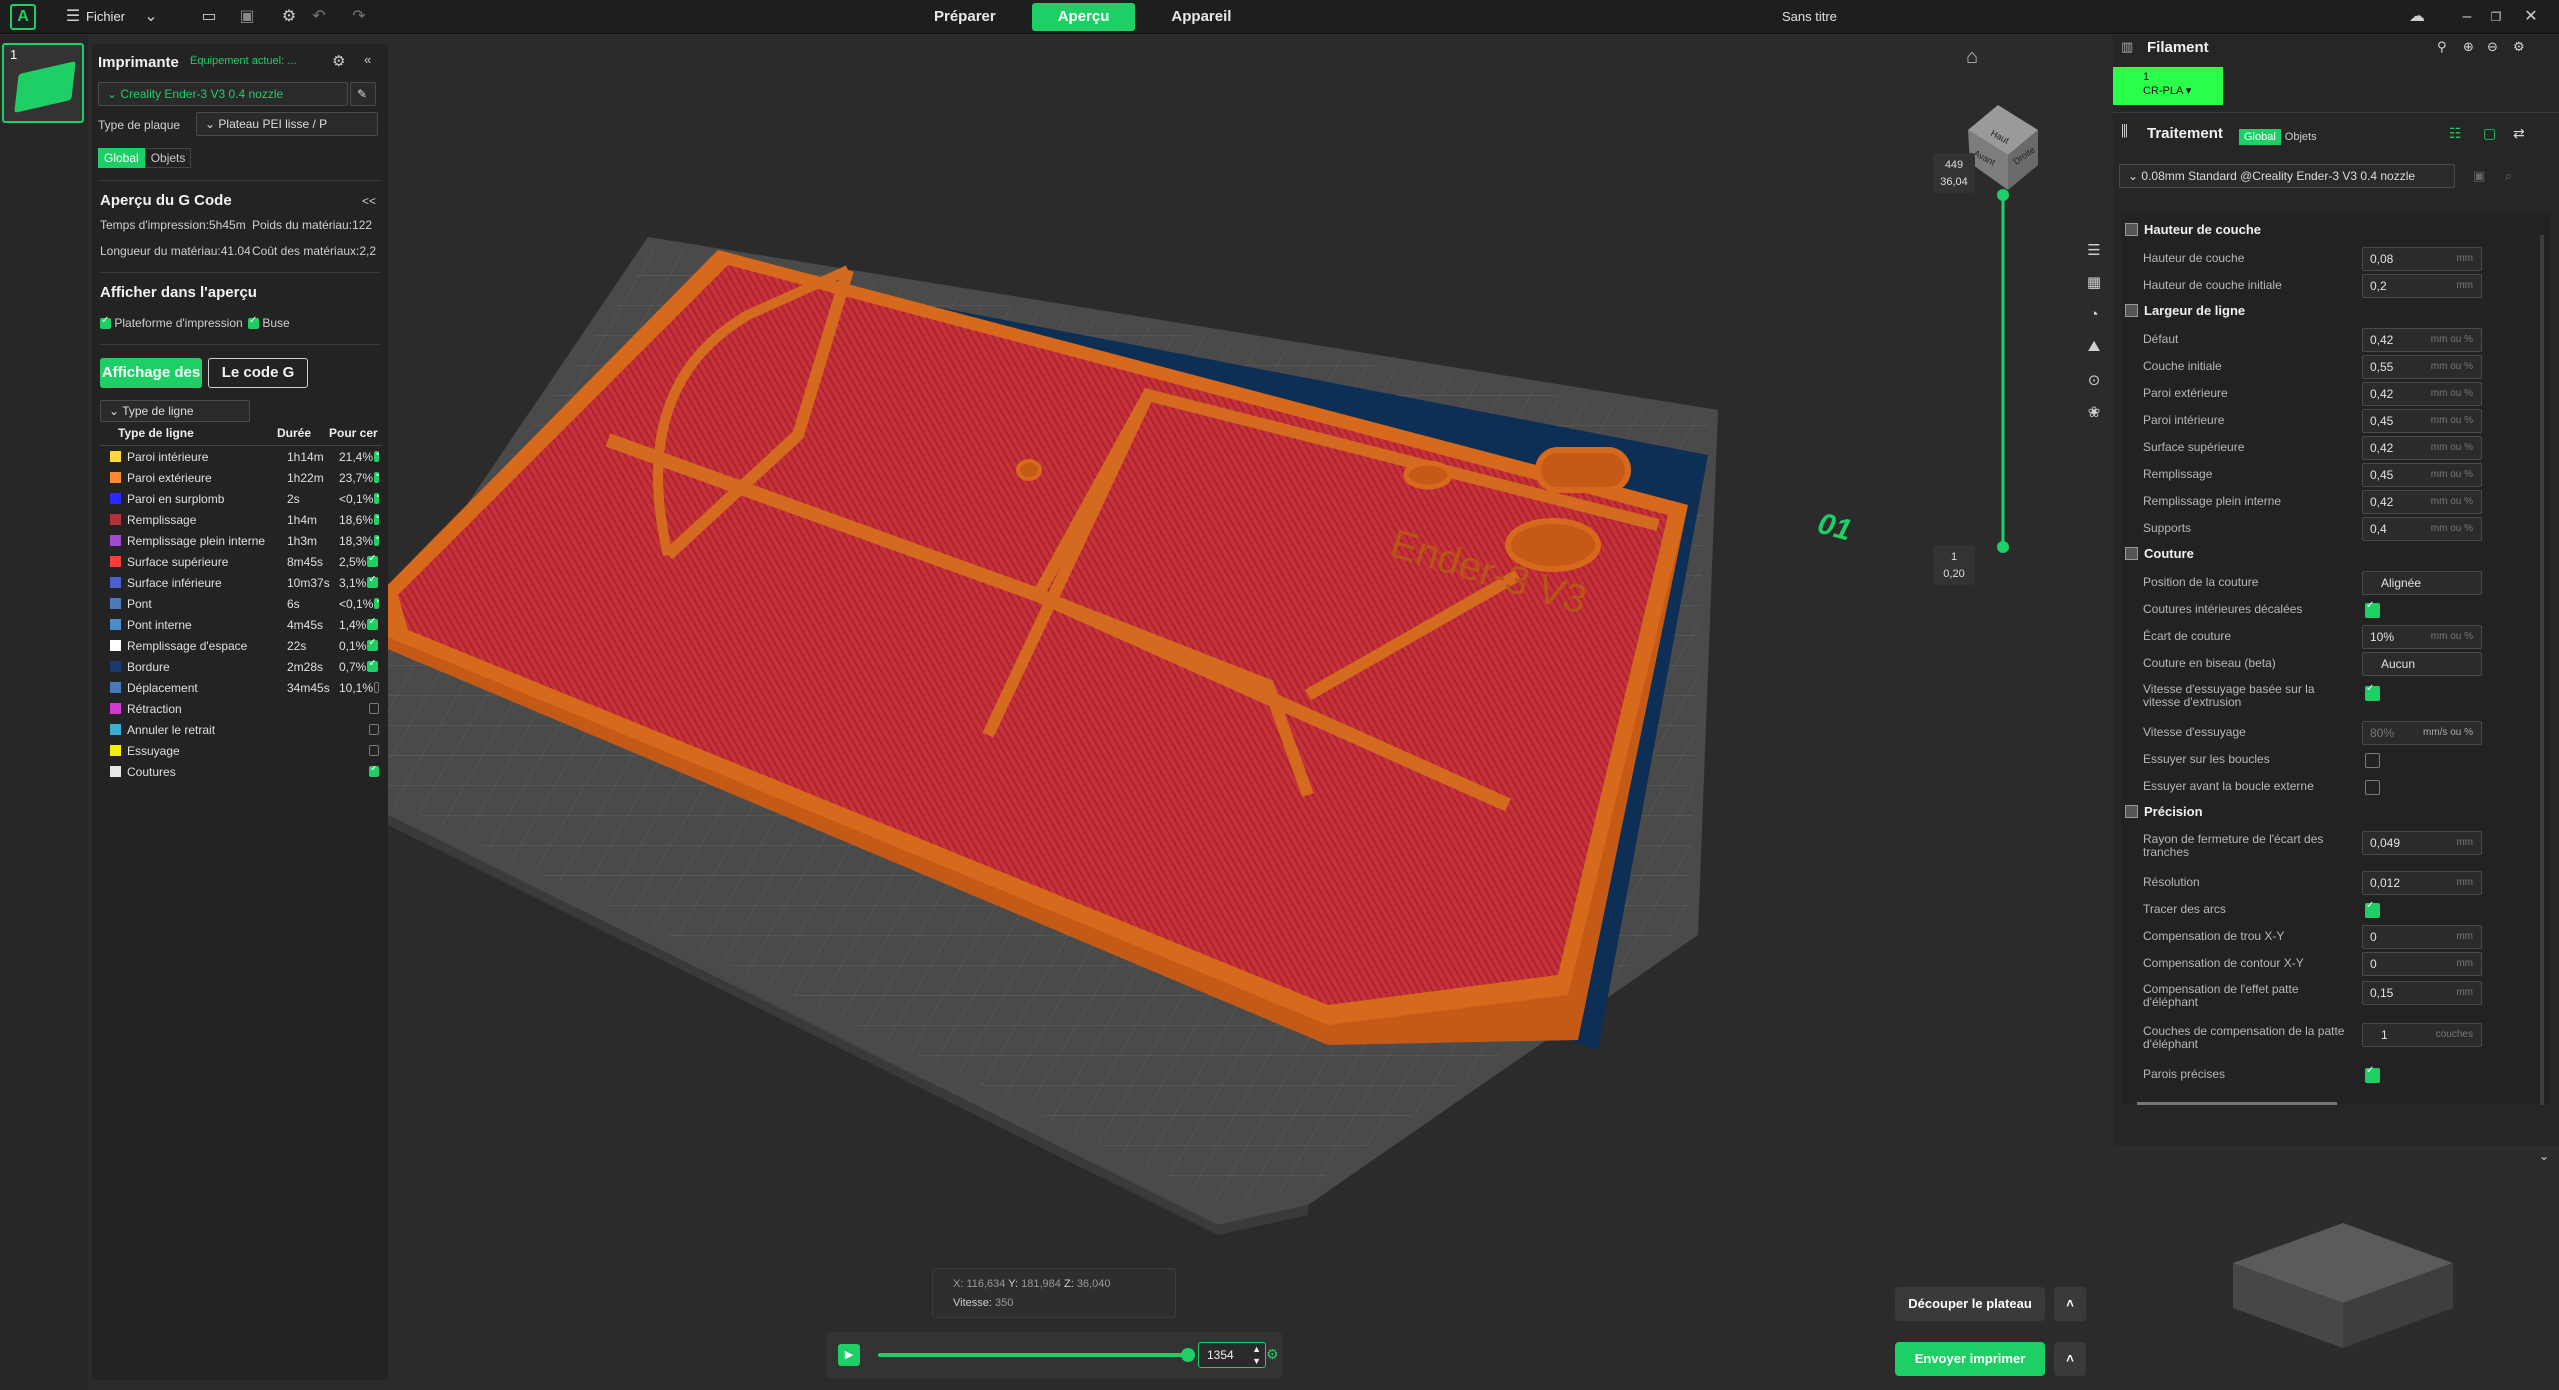 This screenshot has height=1390, width=2559. What do you see at coordinates (2003, 147) in the screenshot?
I see `view-cube: Haut Avant Droite` at bounding box center [2003, 147].